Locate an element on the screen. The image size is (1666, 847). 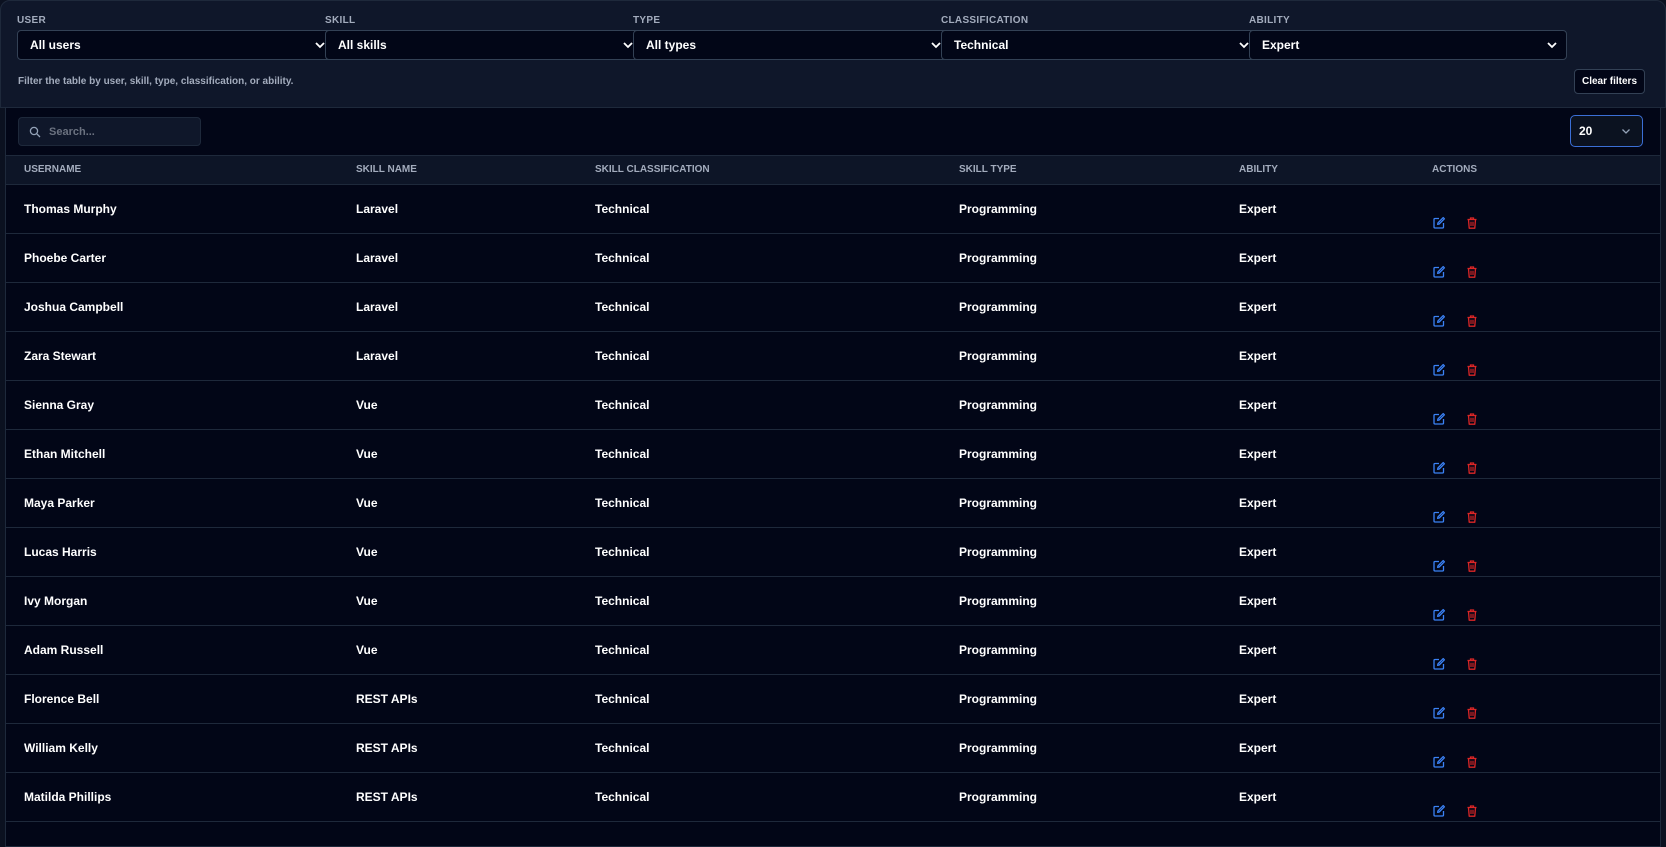
cell-username: Sienna Gray is located at coordinates (59, 405).